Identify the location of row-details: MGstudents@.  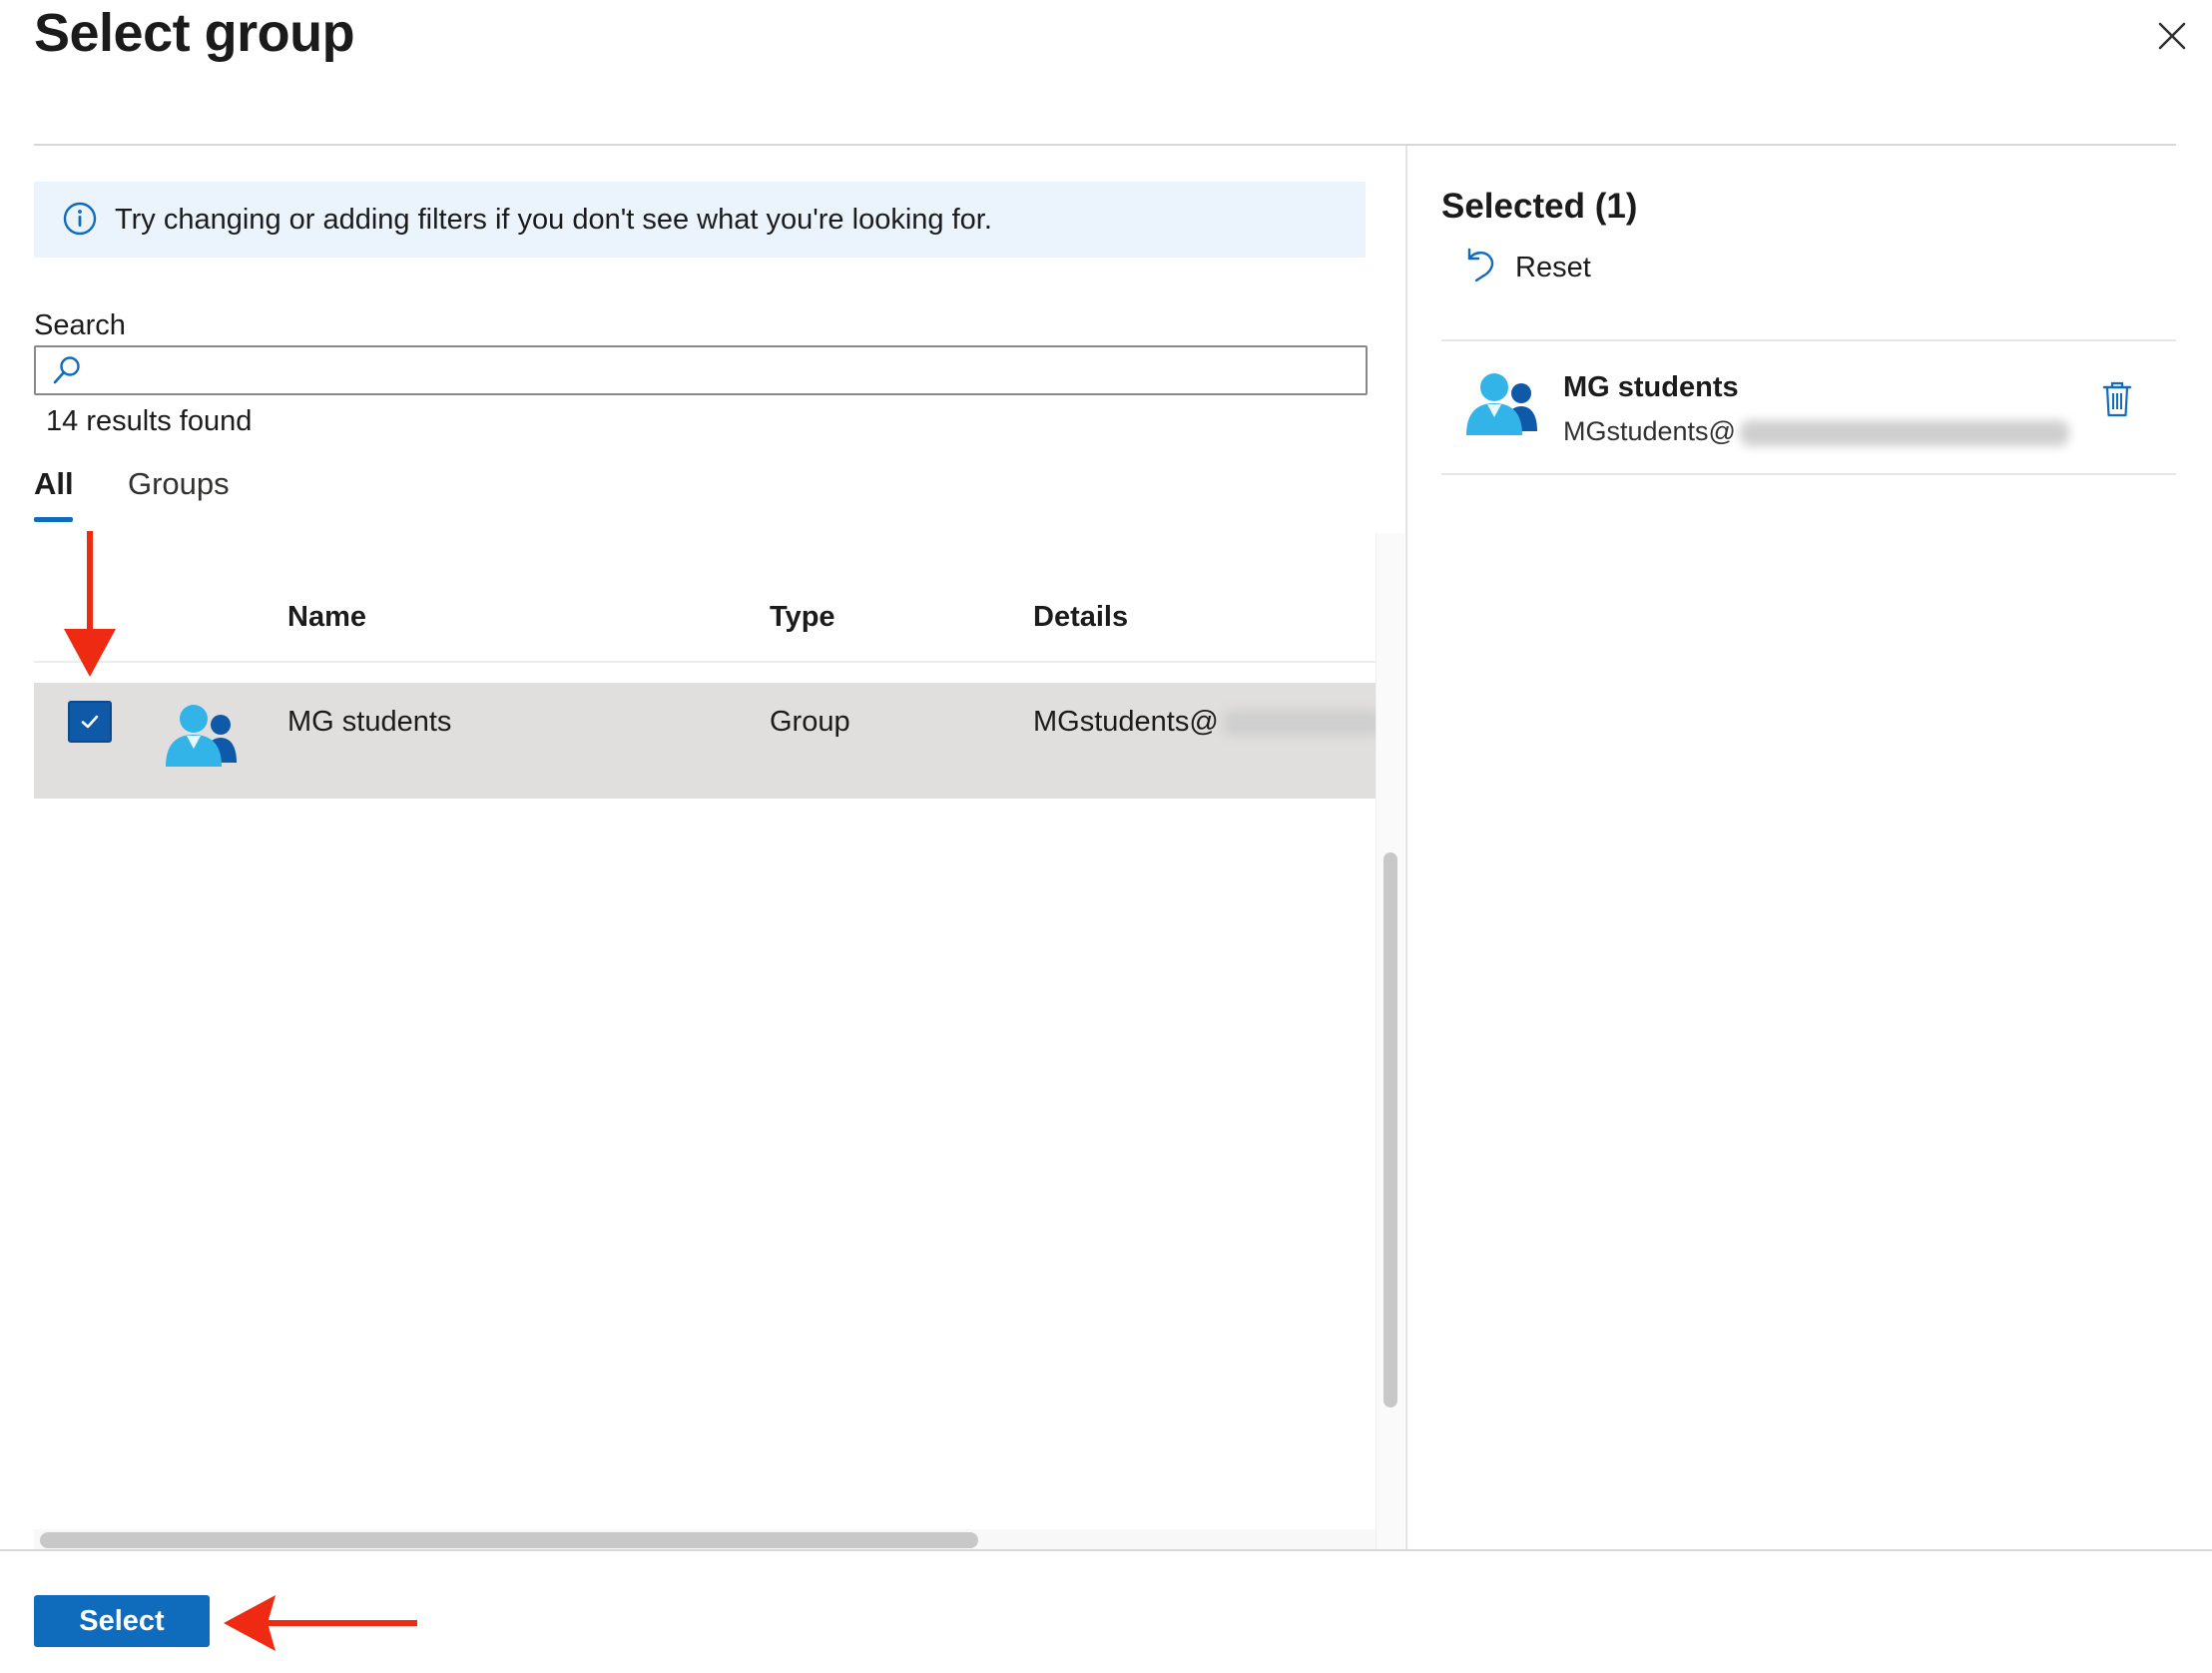
(1207, 722).